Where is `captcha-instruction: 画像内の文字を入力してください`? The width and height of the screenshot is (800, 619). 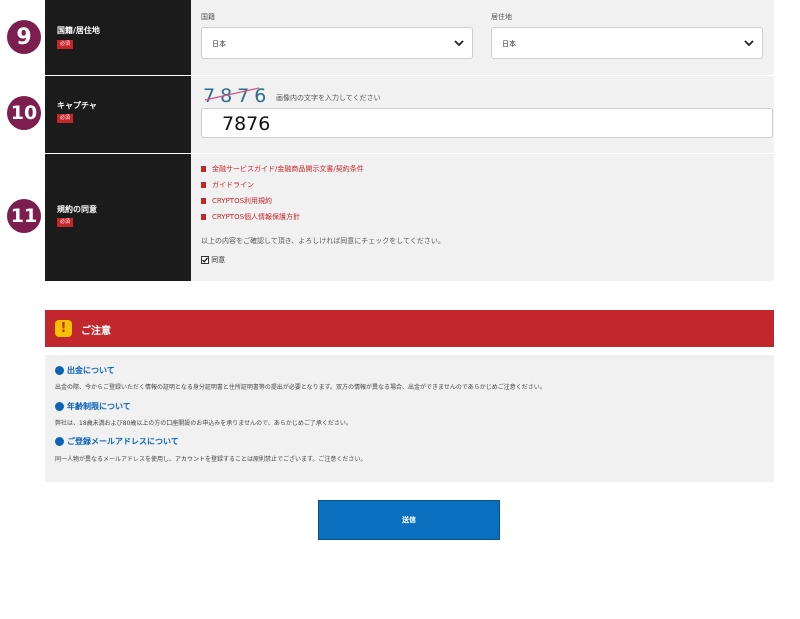
captcha-instruction: 画像内の文字を入力してください is located at coordinates (328, 98).